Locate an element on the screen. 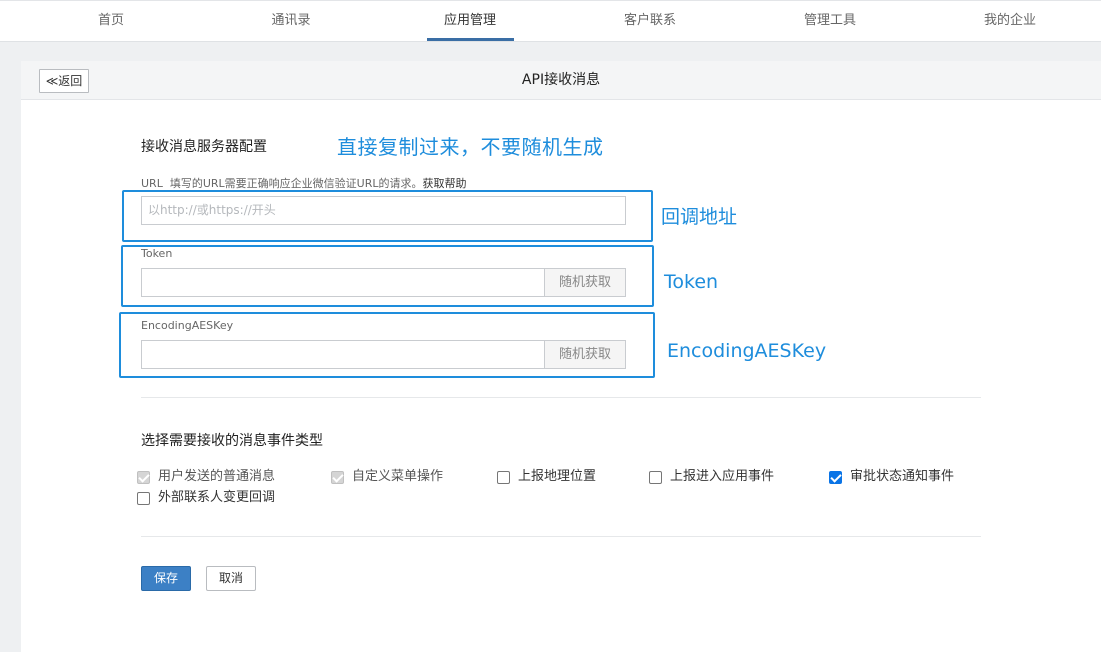  event-option-label: 用户发送的普通消息 is located at coordinates (217, 476).